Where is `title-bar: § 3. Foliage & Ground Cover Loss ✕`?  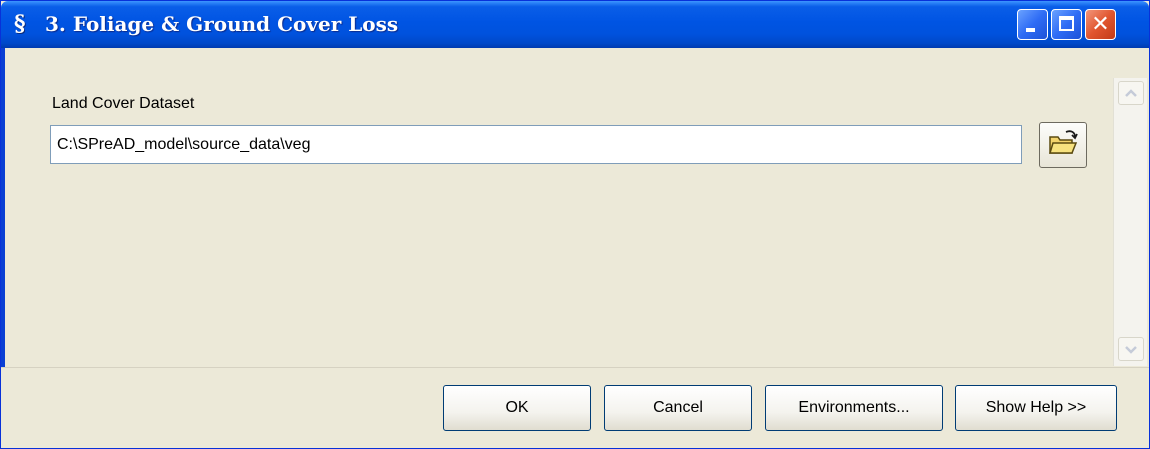
title-bar: § 3. Foliage & Ground Cover Loss ✕ is located at coordinates (575, 24).